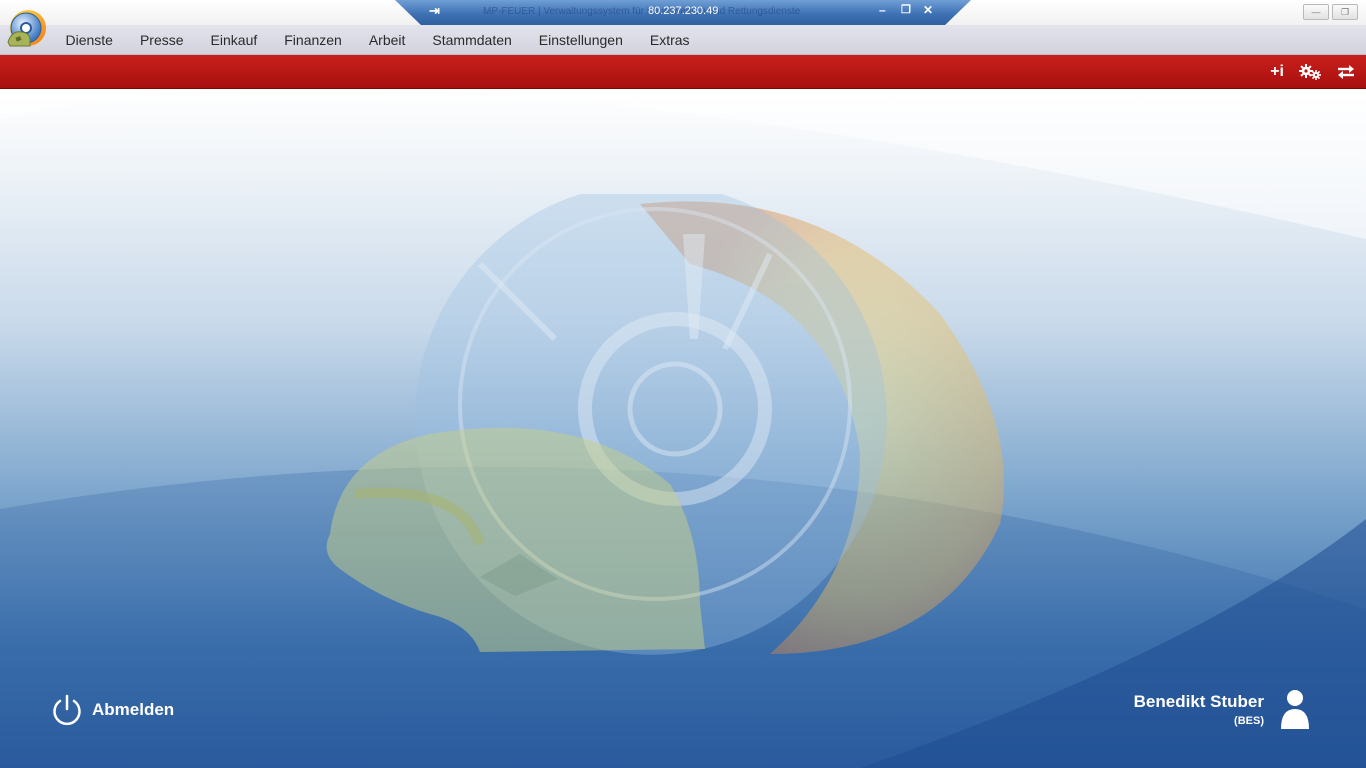  What do you see at coordinates (669, 39) in the screenshot?
I see `menu-extras: Extras` at bounding box center [669, 39].